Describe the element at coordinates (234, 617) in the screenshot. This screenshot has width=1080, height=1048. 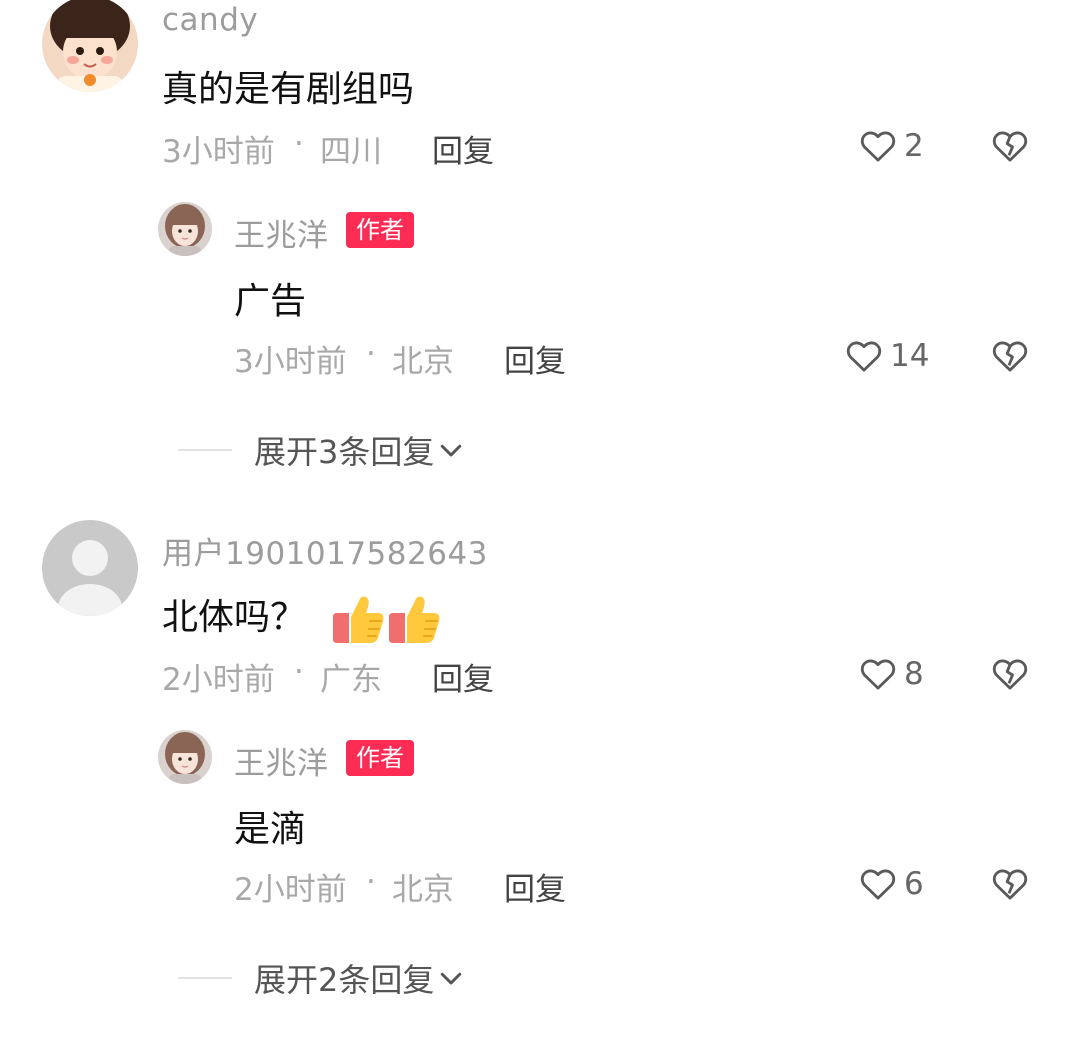
I see `comment-text-content: 北体吗？` at that location.